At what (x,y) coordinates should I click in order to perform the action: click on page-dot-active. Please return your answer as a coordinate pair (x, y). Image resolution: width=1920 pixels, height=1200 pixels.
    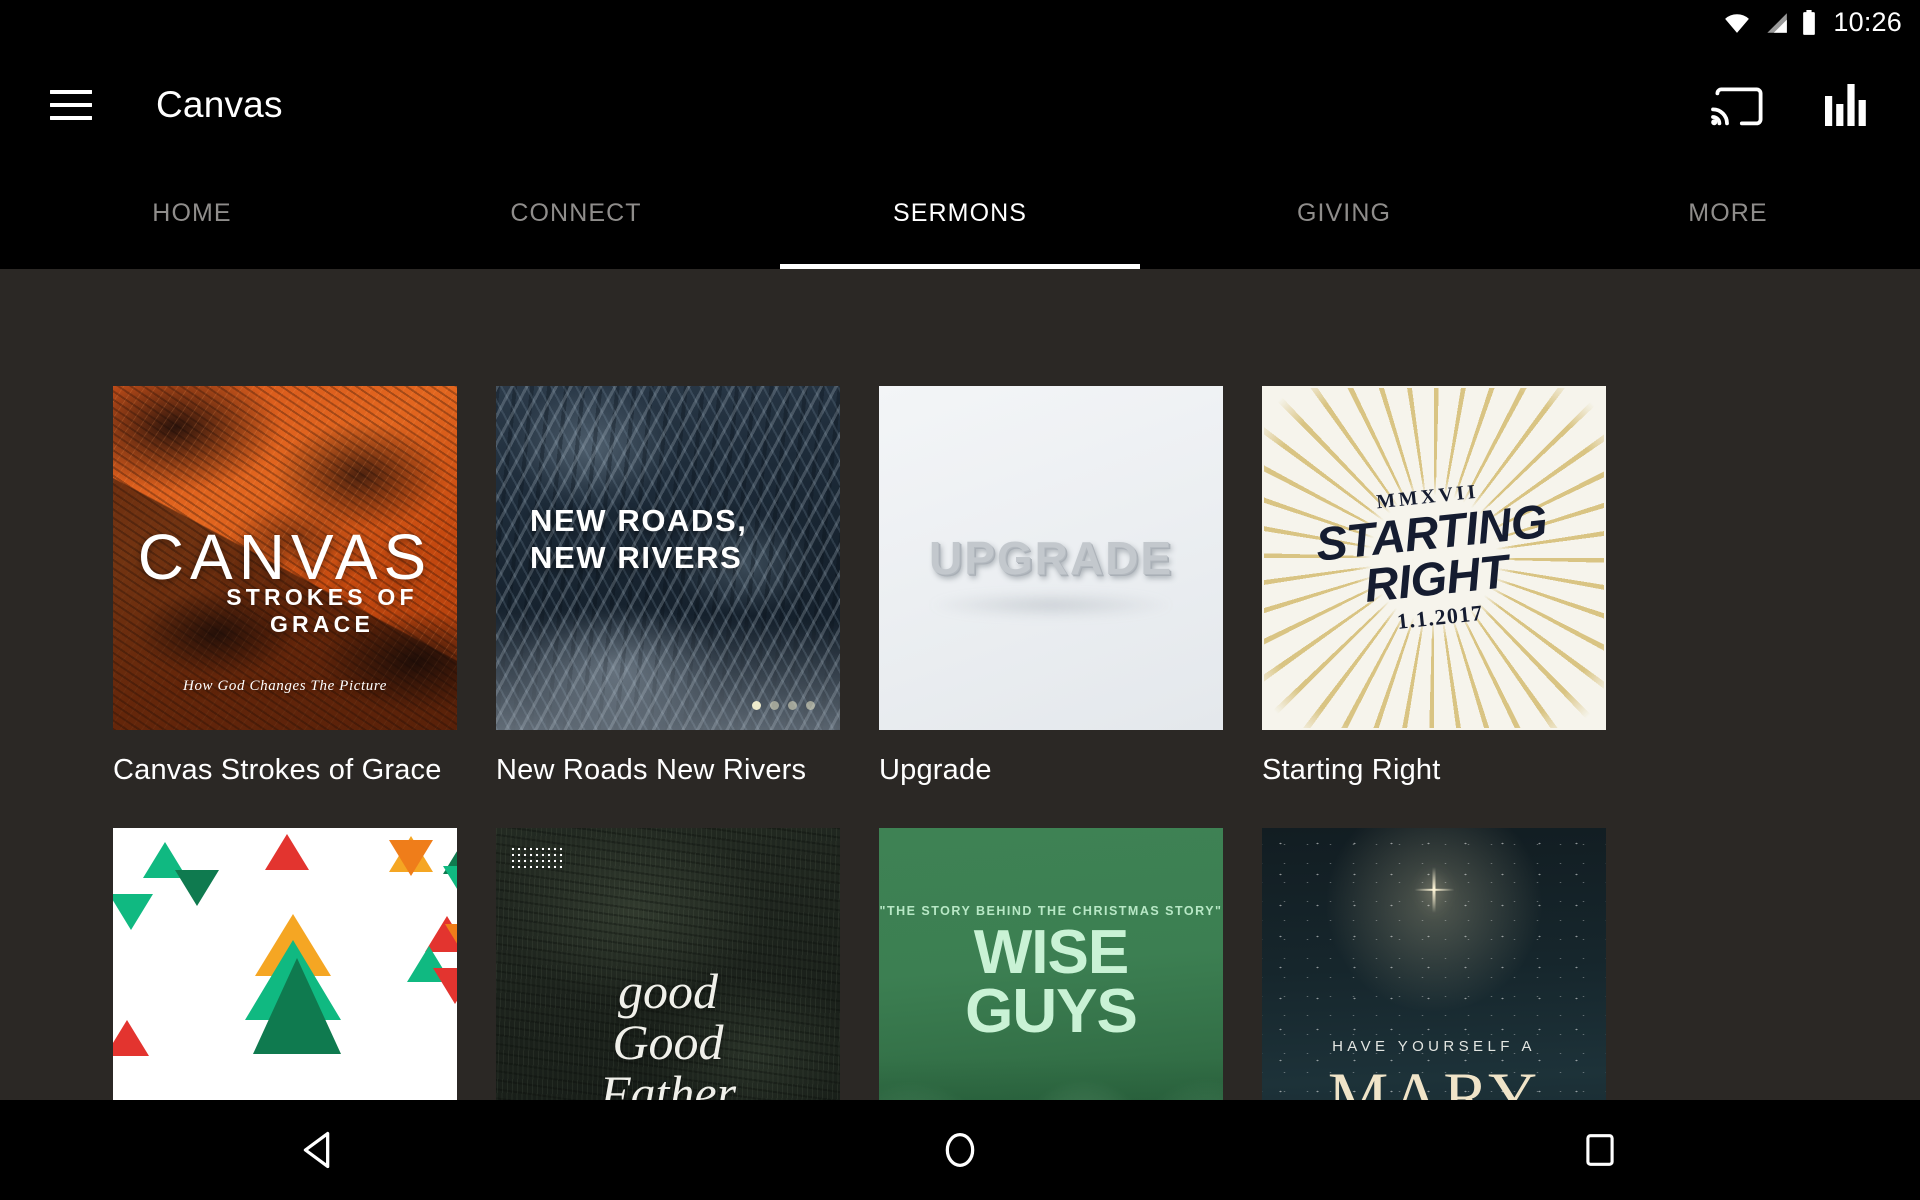
    Looking at the image, I should click on (756, 705).